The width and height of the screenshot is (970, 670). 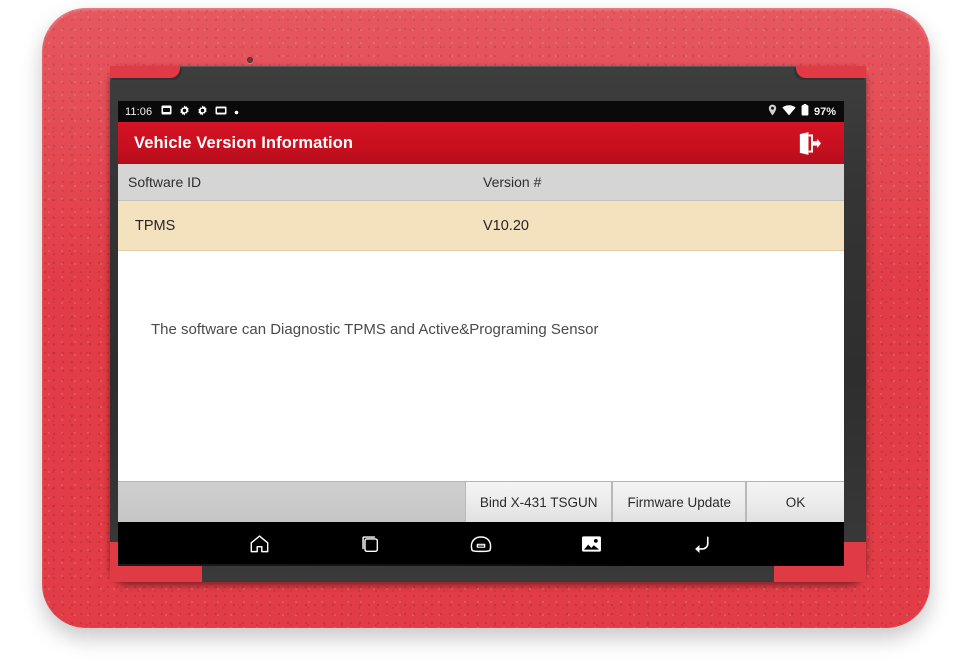 What do you see at coordinates (259, 544) in the screenshot?
I see `home-icon` at bounding box center [259, 544].